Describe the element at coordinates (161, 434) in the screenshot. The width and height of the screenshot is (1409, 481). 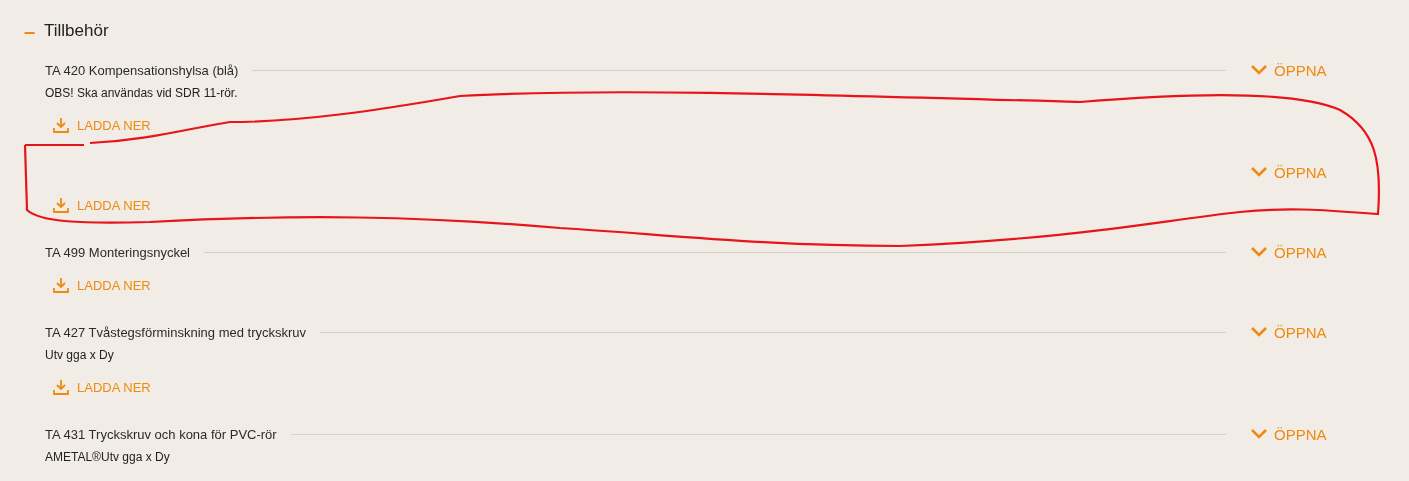
I see `item-title: TA 431 Tryckskruv och kona för PVC-rör` at that location.